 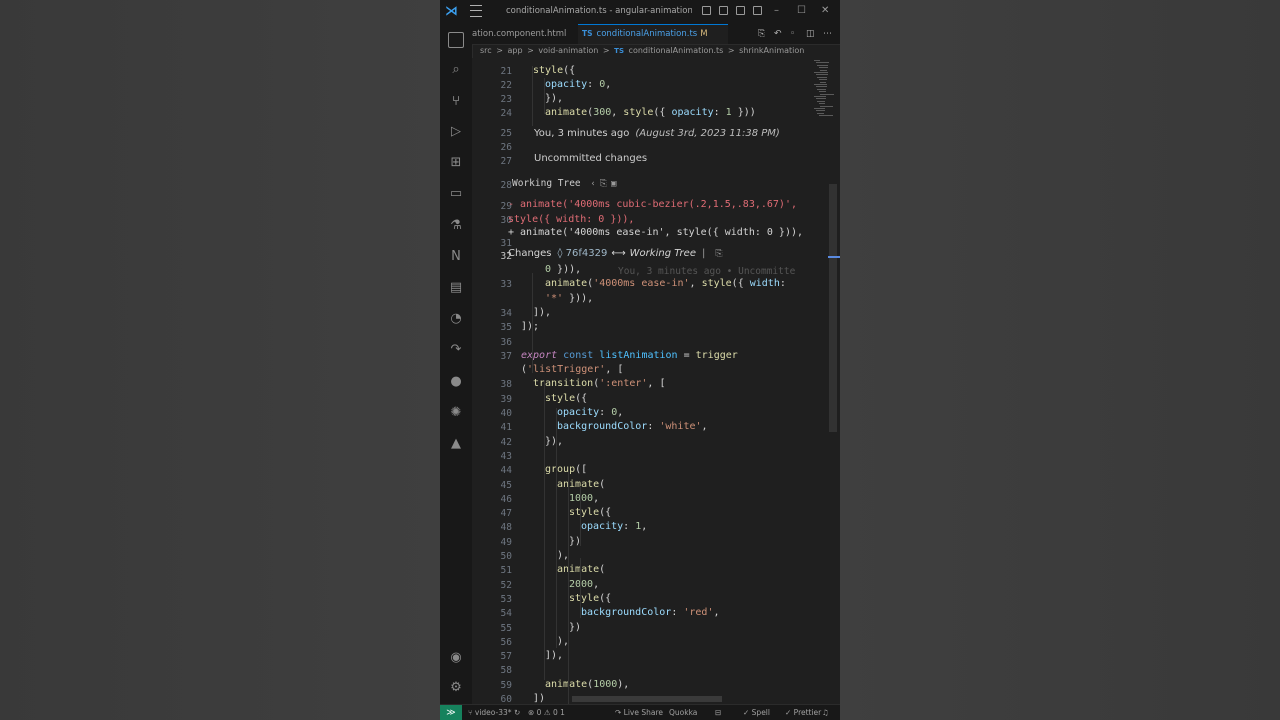 I want to click on menu-hamburger-icon, so click(x=476, y=11).